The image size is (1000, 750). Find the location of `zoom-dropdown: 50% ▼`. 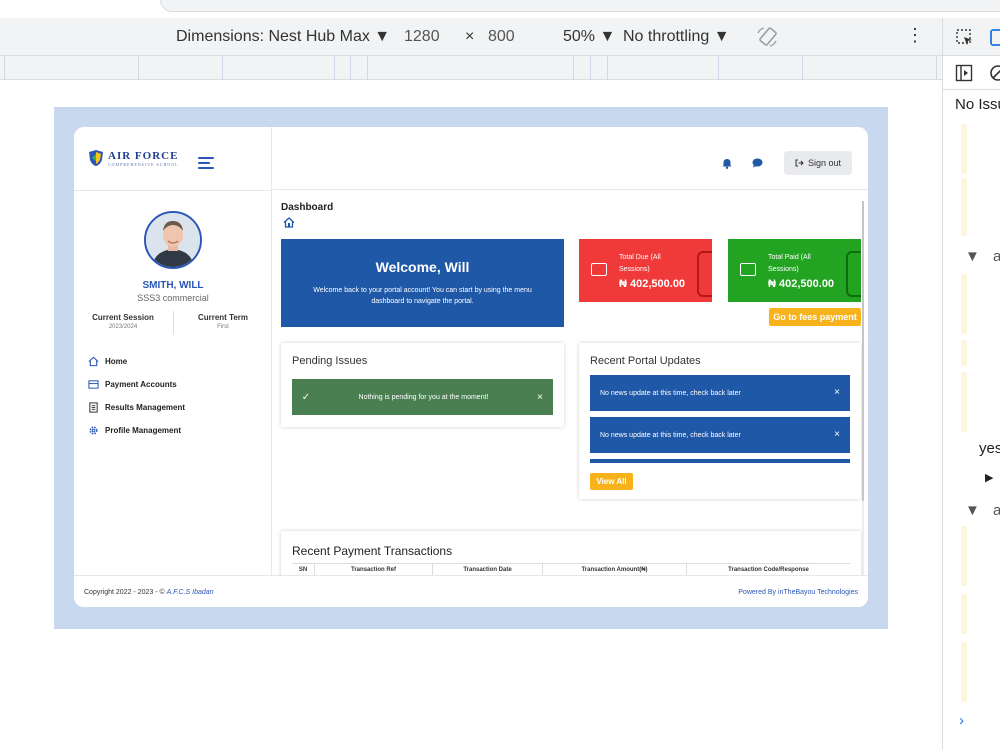

zoom-dropdown: 50% ▼ is located at coordinates (589, 37).